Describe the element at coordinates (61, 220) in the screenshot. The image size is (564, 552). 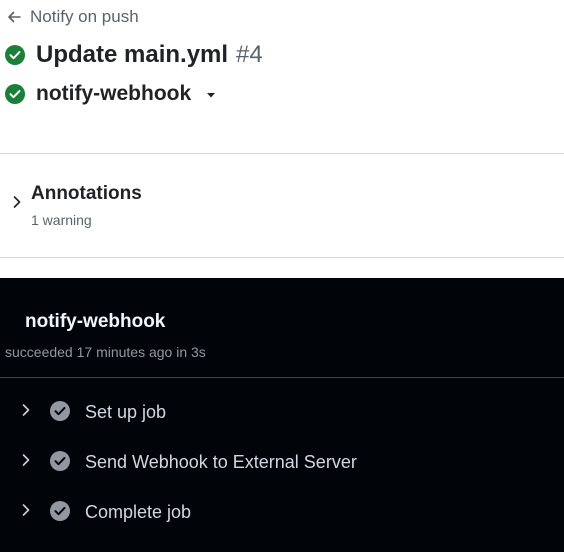
I see `annotations-count: 1 warning` at that location.